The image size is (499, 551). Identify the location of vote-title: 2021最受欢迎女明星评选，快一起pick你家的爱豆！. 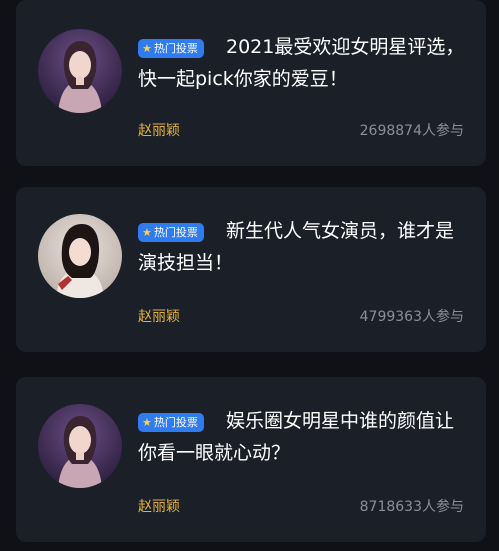
(303, 63).